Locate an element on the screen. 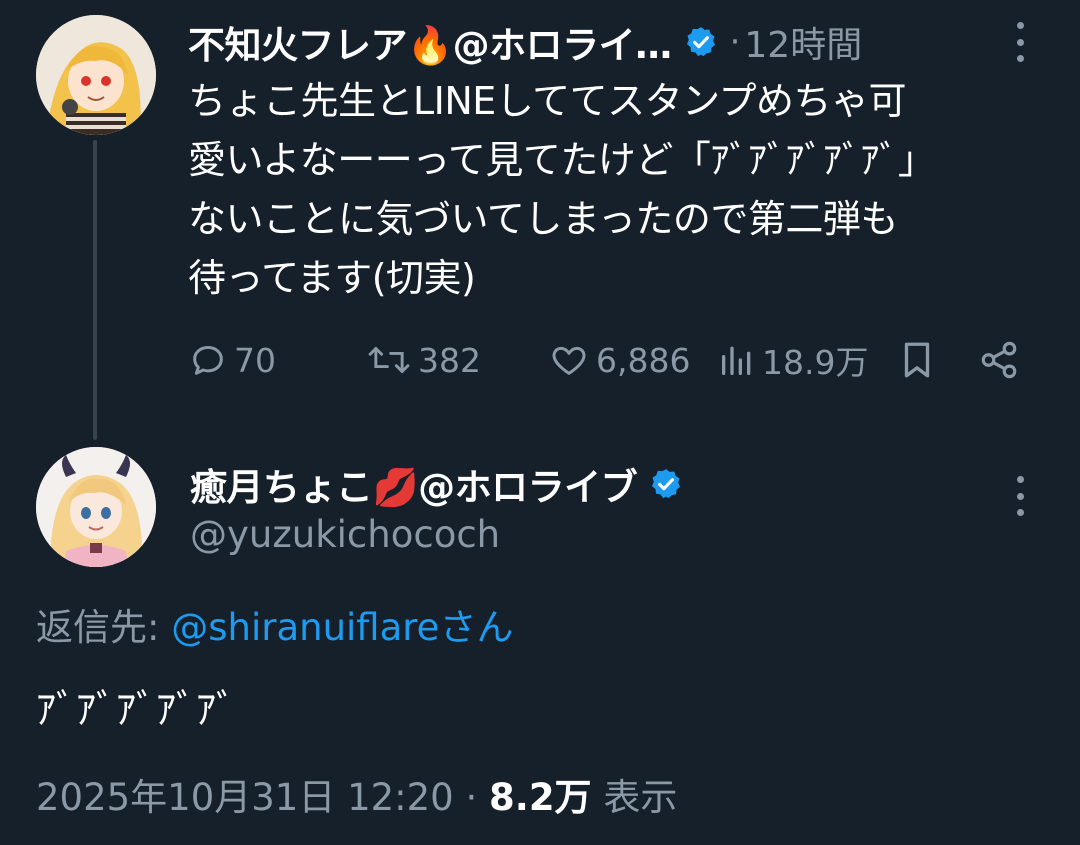 This screenshot has width=1080, height=845. views-button: 18.9万 is located at coordinates (793, 360).